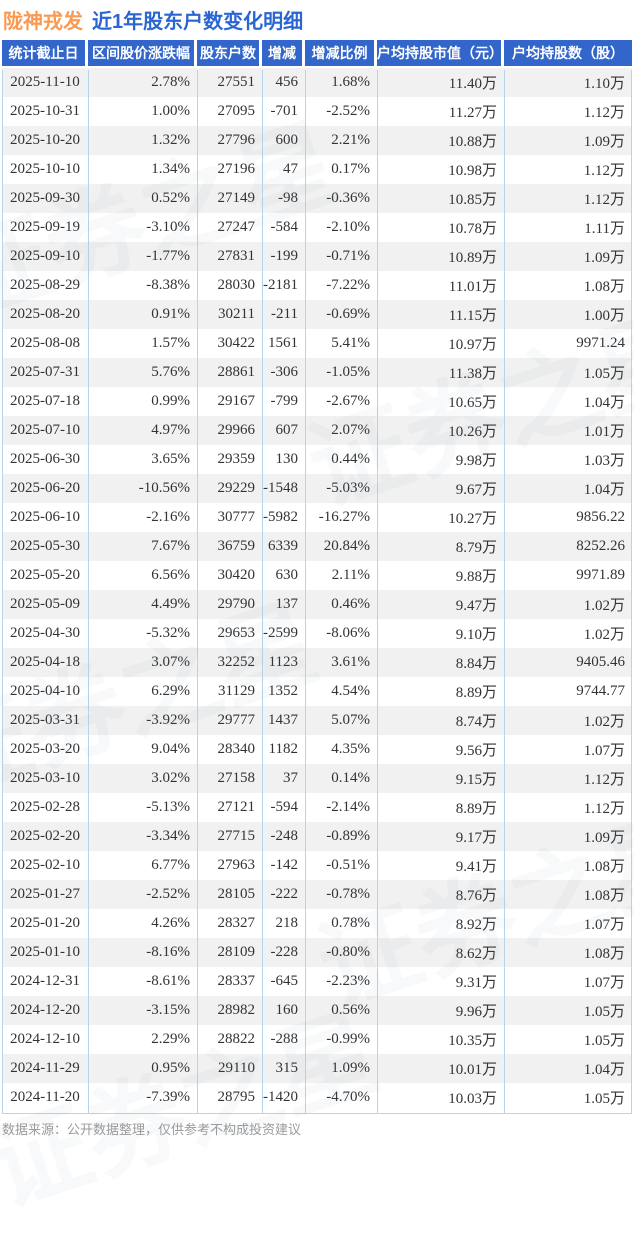 The image size is (634, 1233). I want to click on table-row: 2025-06-30 3.65% 29359 130 0.44% 9.98万 1.03万, so click(317, 459).